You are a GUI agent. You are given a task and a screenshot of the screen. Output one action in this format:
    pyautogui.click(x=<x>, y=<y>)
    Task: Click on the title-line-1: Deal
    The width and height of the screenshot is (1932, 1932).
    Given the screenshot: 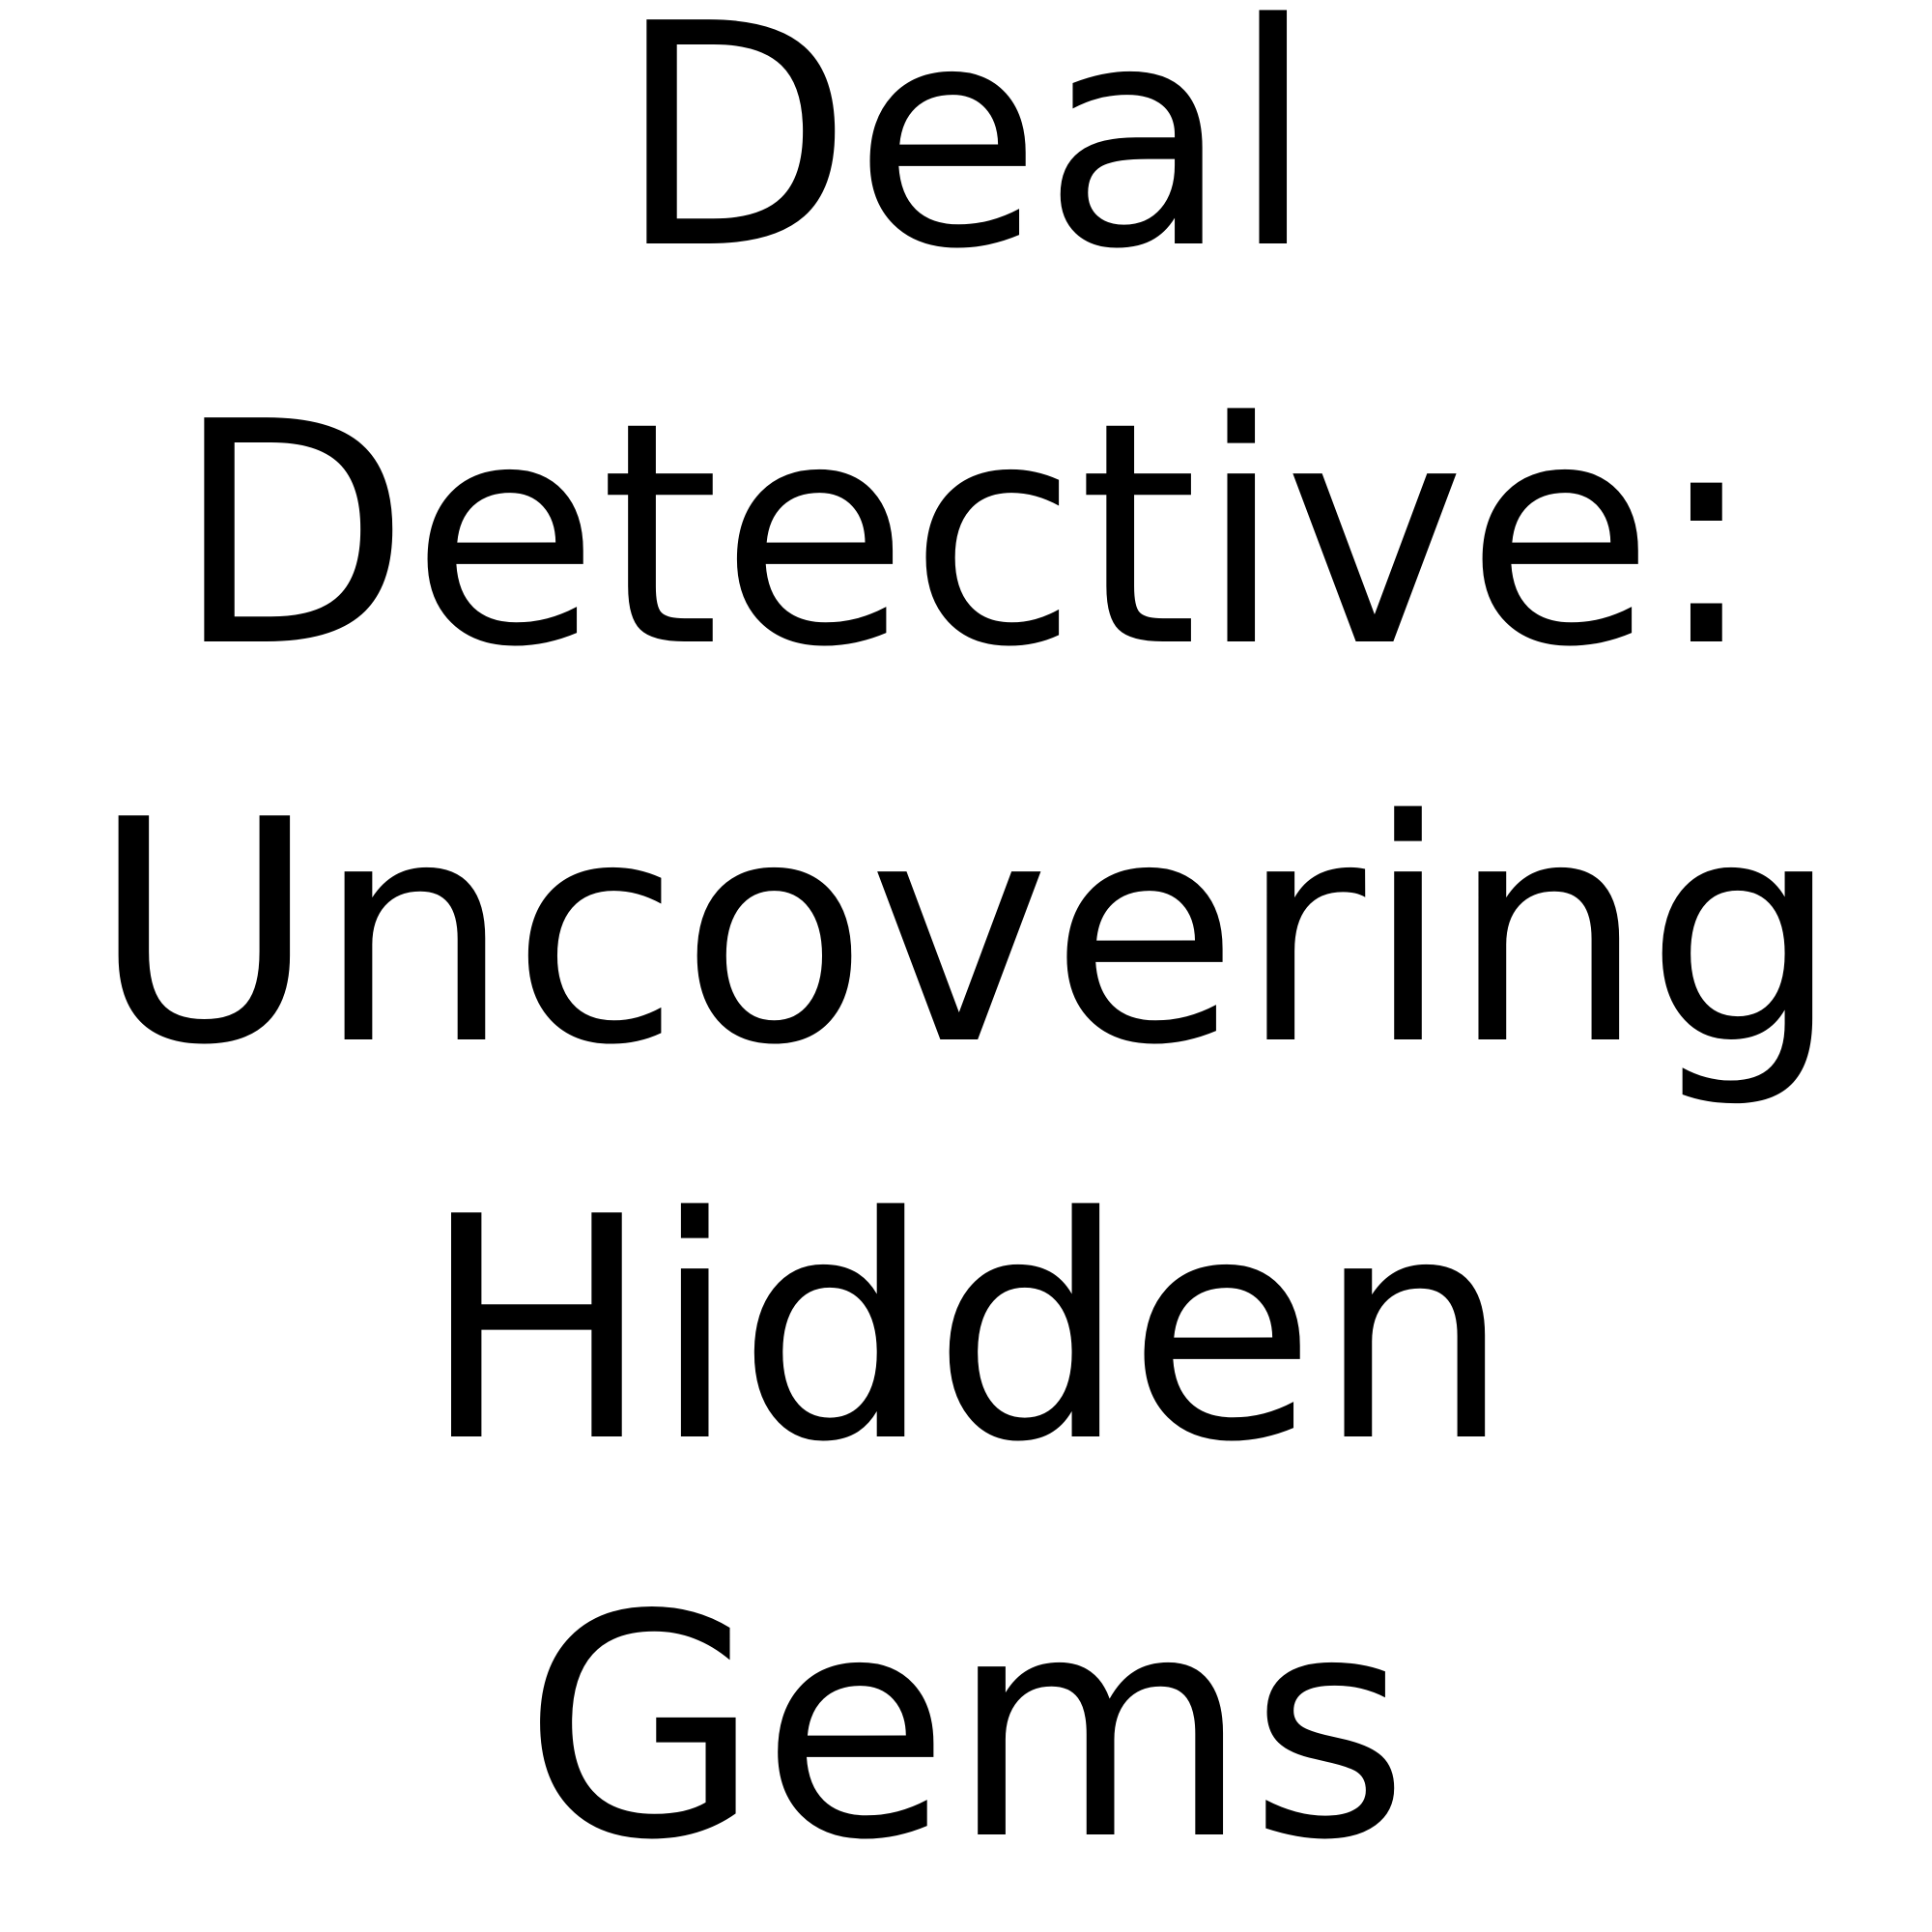 What is the action you would take?
    pyautogui.click(x=966, y=158)
    